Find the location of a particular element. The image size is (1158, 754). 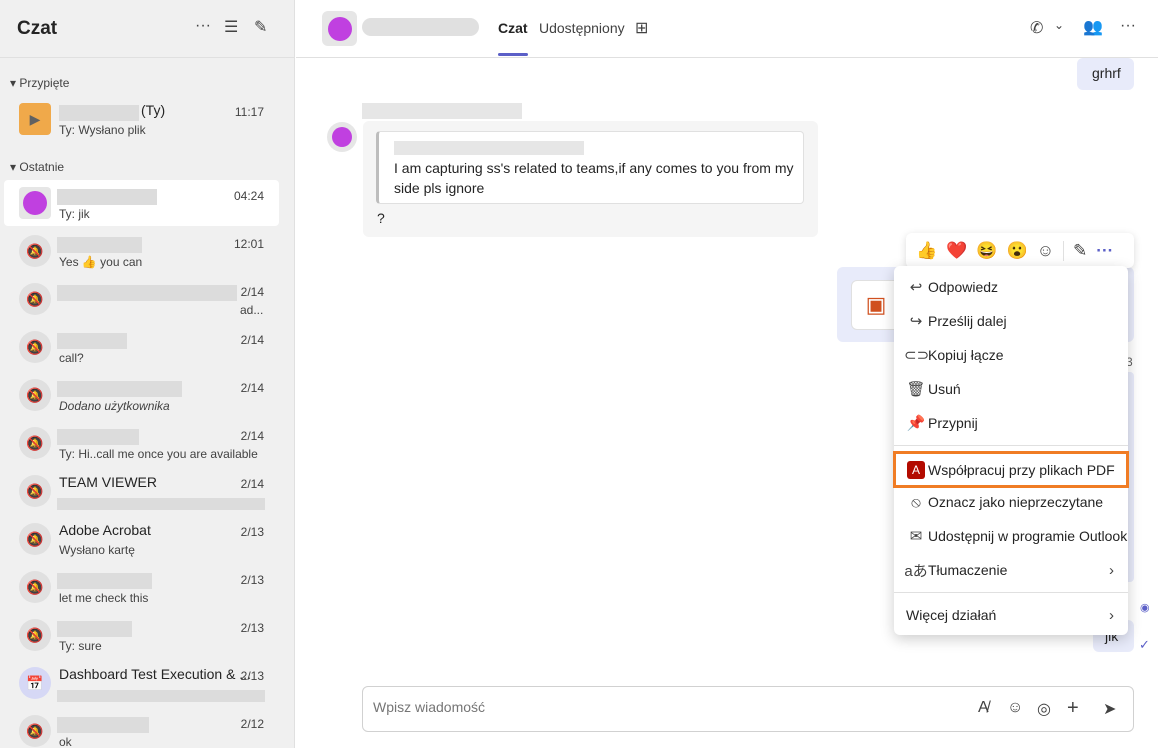

chat-item: 🔕 Dodano użytkownika 2/14 is located at coordinates (141, 395).